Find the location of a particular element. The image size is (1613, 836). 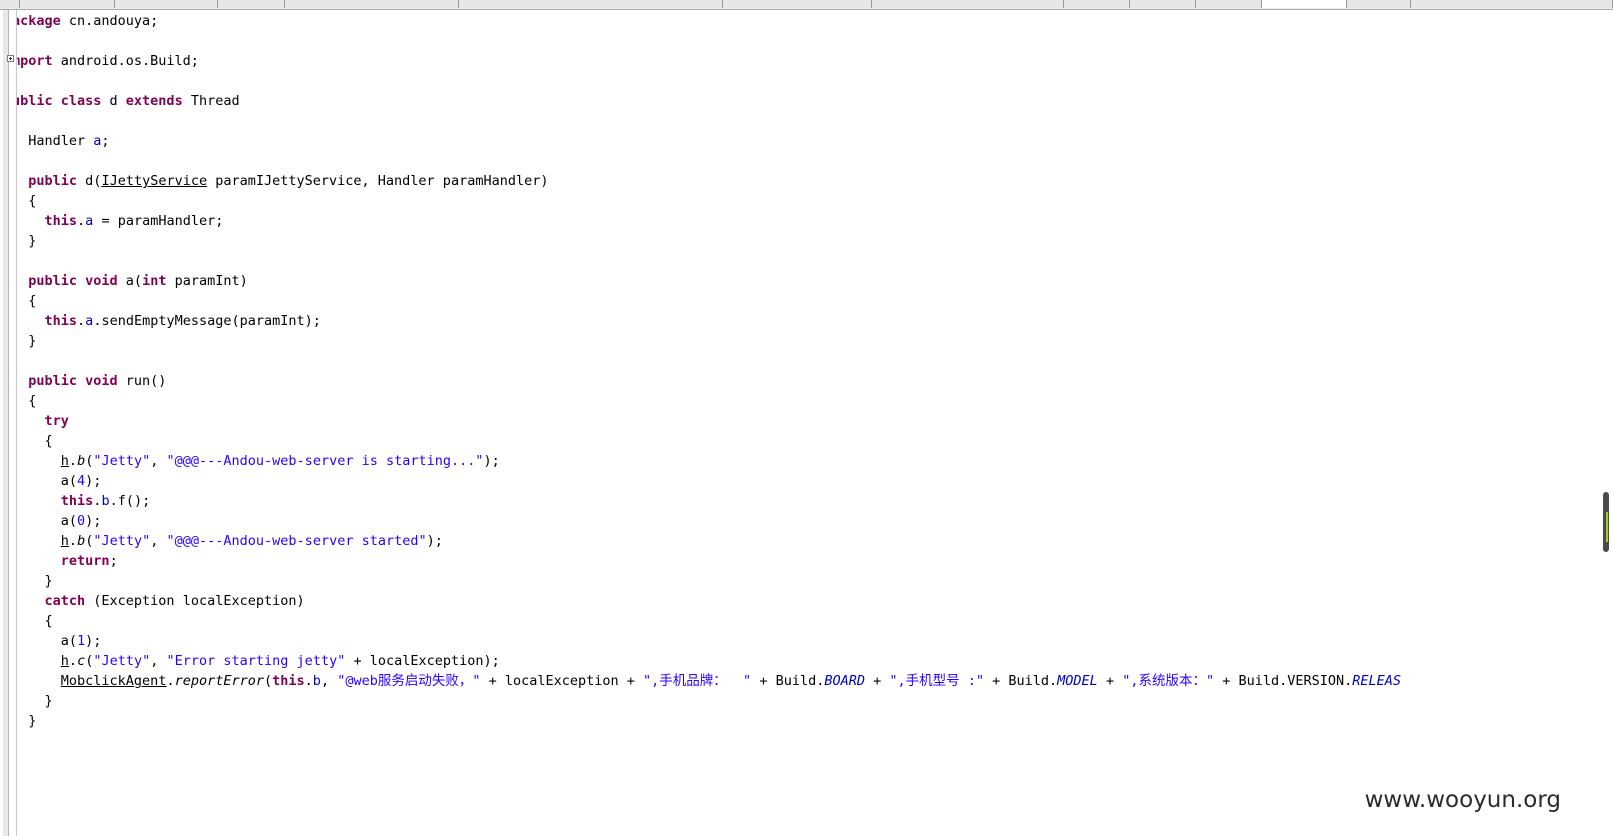

code-token: 1 is located at coordinates (81, 641).